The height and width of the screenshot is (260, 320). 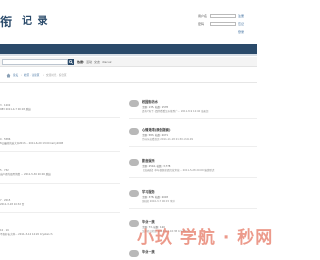 I want to click on watermark-text: 小玖 学航 · 秒网, so click(x=205, y=238).